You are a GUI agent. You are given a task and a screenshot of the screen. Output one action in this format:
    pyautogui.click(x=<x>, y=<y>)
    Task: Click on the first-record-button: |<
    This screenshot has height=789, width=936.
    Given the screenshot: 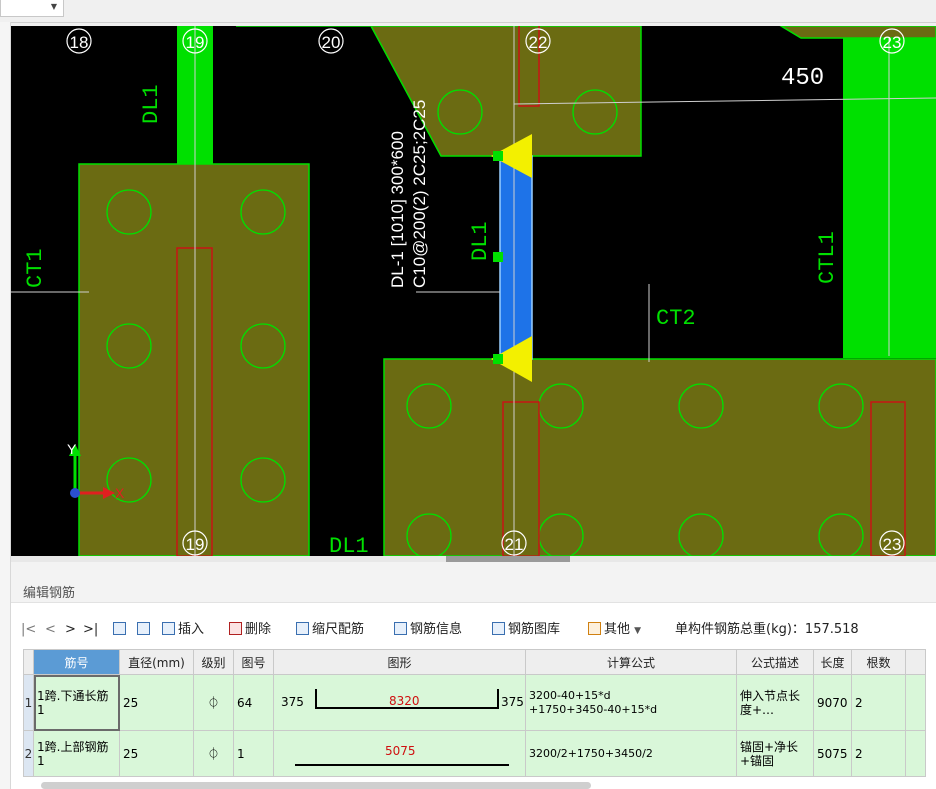 What is the action you would take?
    pyautogui.click(x=28, y=630)
    